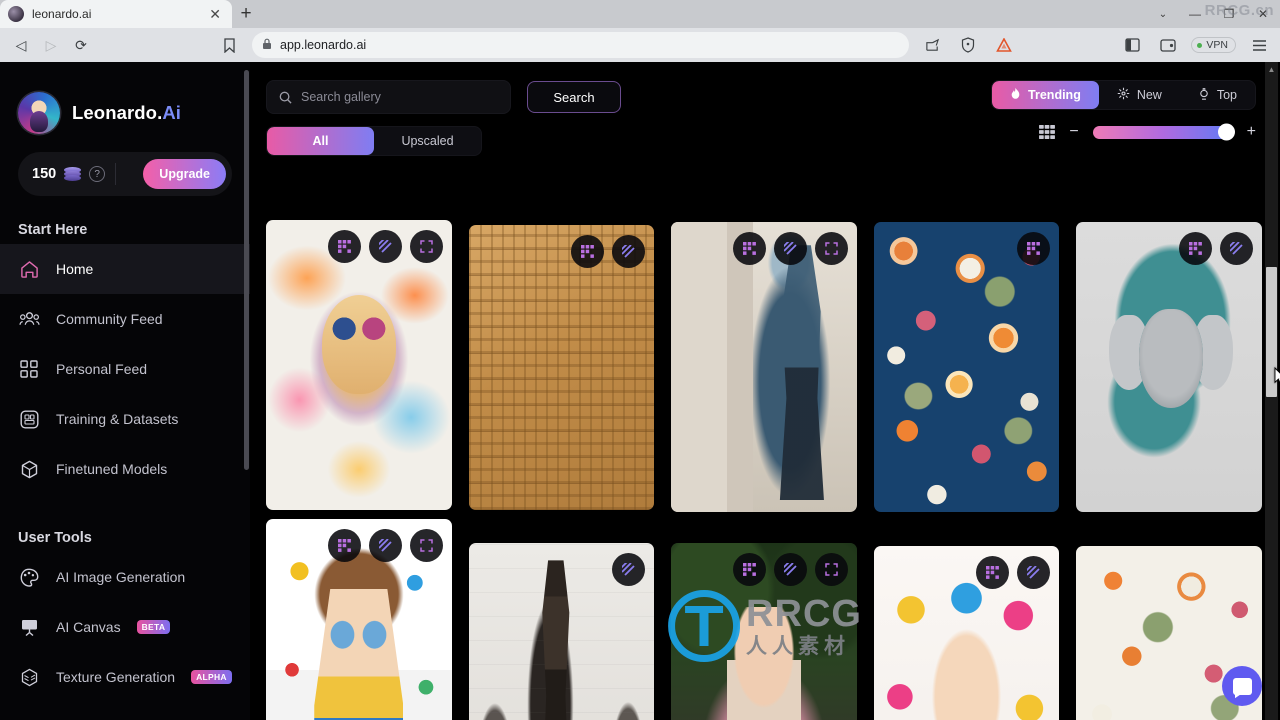 The height and width of the screenshot is (720, 1280). Describe the element at coordinates (51, 45) in the screenshot. I see `forward-icon: ▷` at that location.